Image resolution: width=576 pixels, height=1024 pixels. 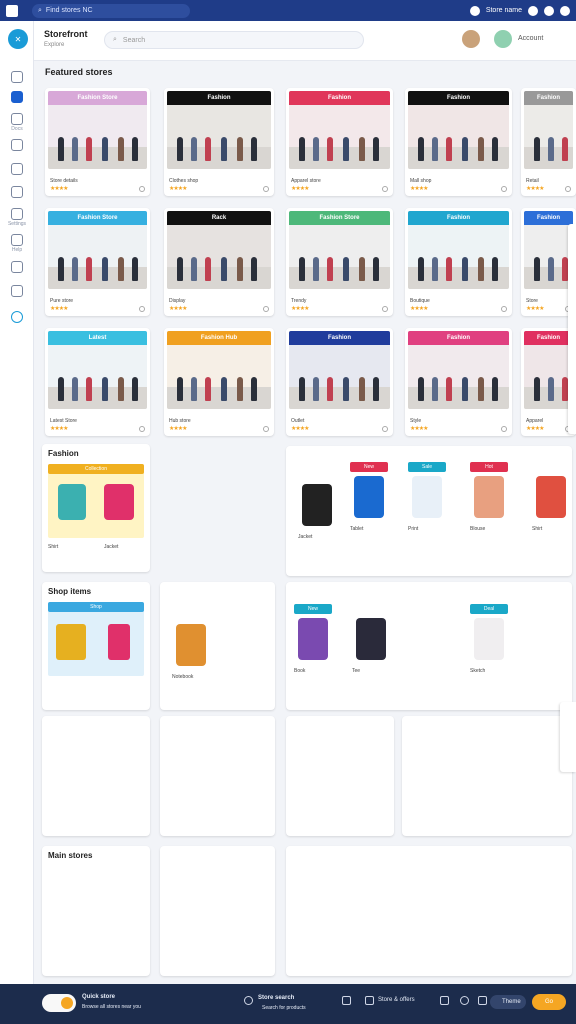 What do you see at coordinates (99, 997) in the screenshot?
I see `bottom-left-title: Quick store` at bounding box center [99, 997].